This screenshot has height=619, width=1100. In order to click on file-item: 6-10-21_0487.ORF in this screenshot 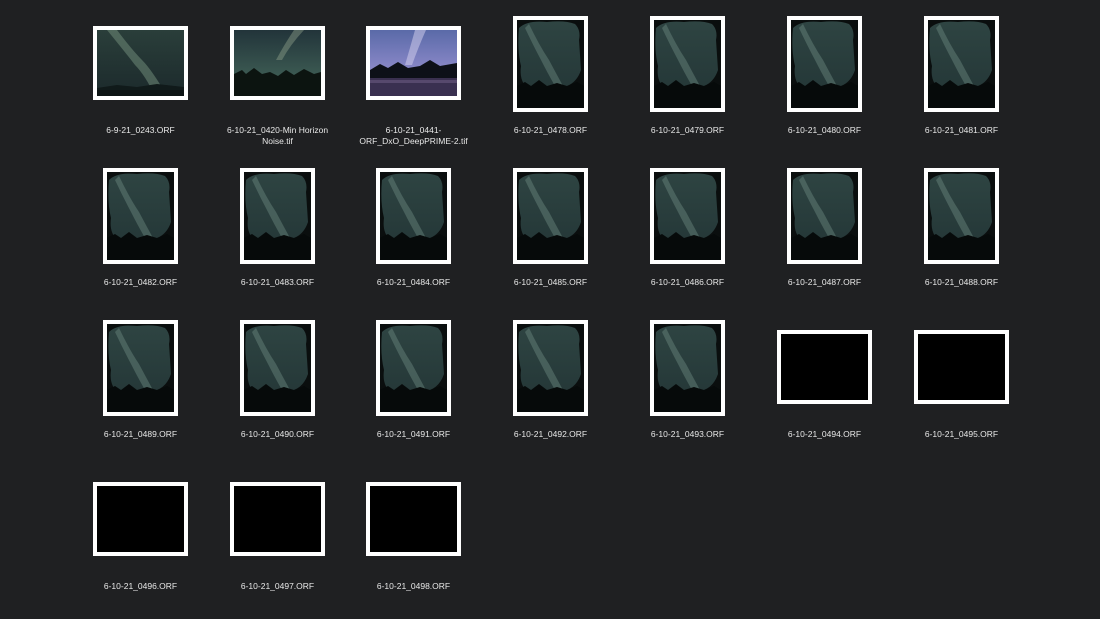, I will do `click(824, 244)`.